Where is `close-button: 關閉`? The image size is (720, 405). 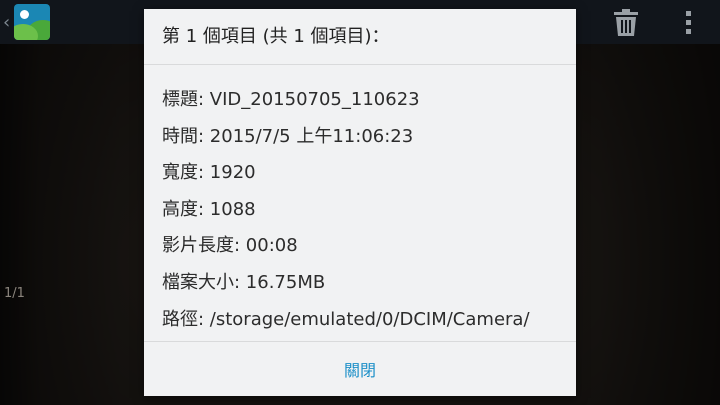 close-button: 關閉 is located at coordinates (360, 369).